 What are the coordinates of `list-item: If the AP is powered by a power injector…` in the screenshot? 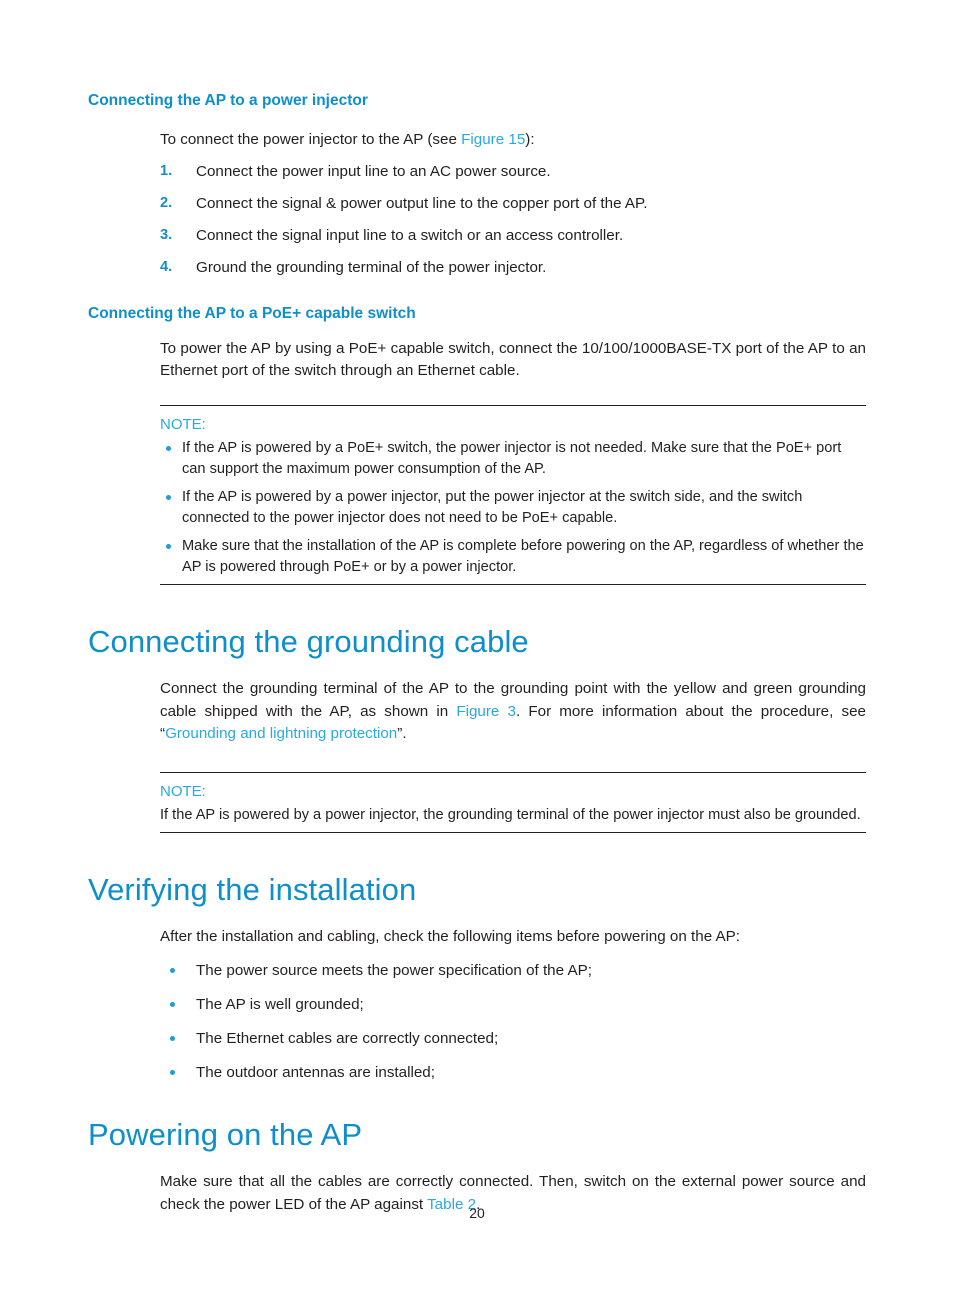 It's located at (513, 508).